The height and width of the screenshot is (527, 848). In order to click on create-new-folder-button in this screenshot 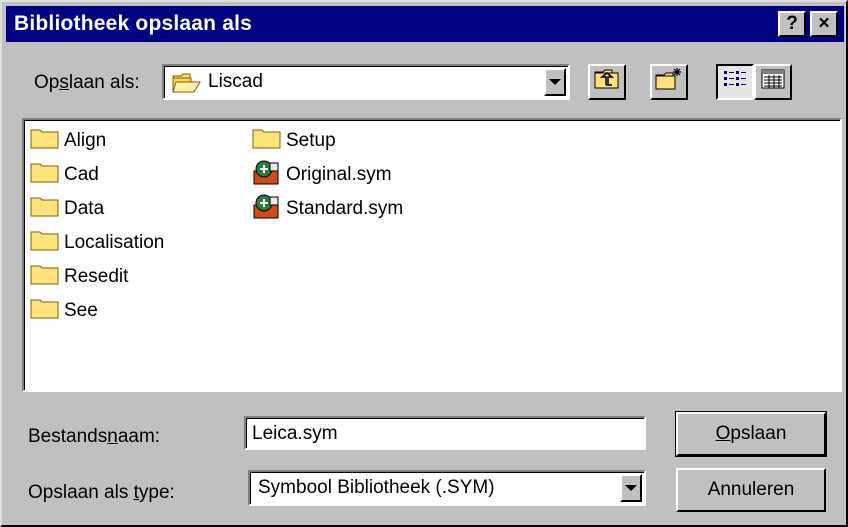, I will do `click(669, 82)`.